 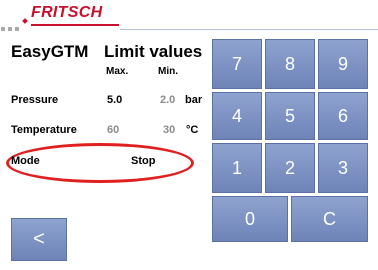 What do you see at coordinates (343, 64) in the screenshot?
I see `key-9: 9` at bounding box center [343, 64].